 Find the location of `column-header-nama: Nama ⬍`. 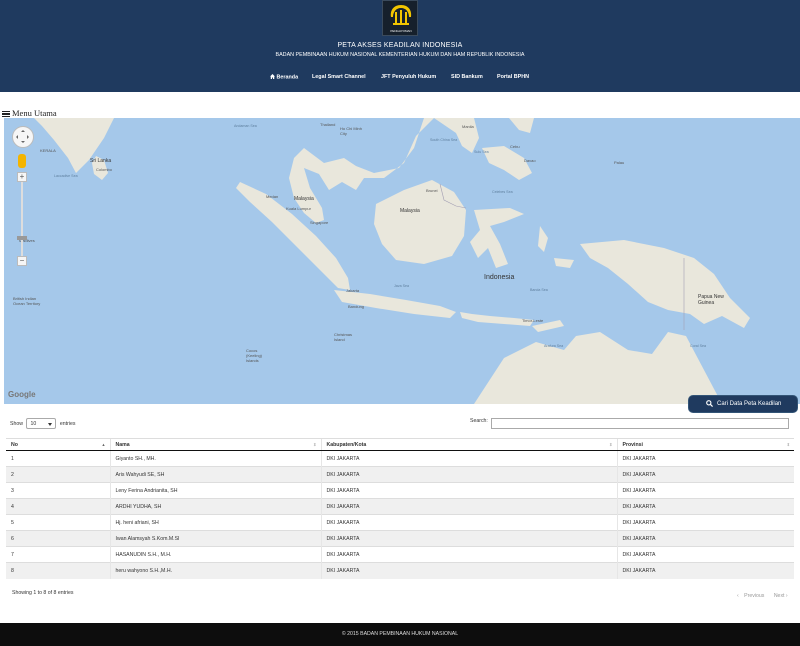

column-header-nama: Nama ⬍ is located at coordinates (215, 444).